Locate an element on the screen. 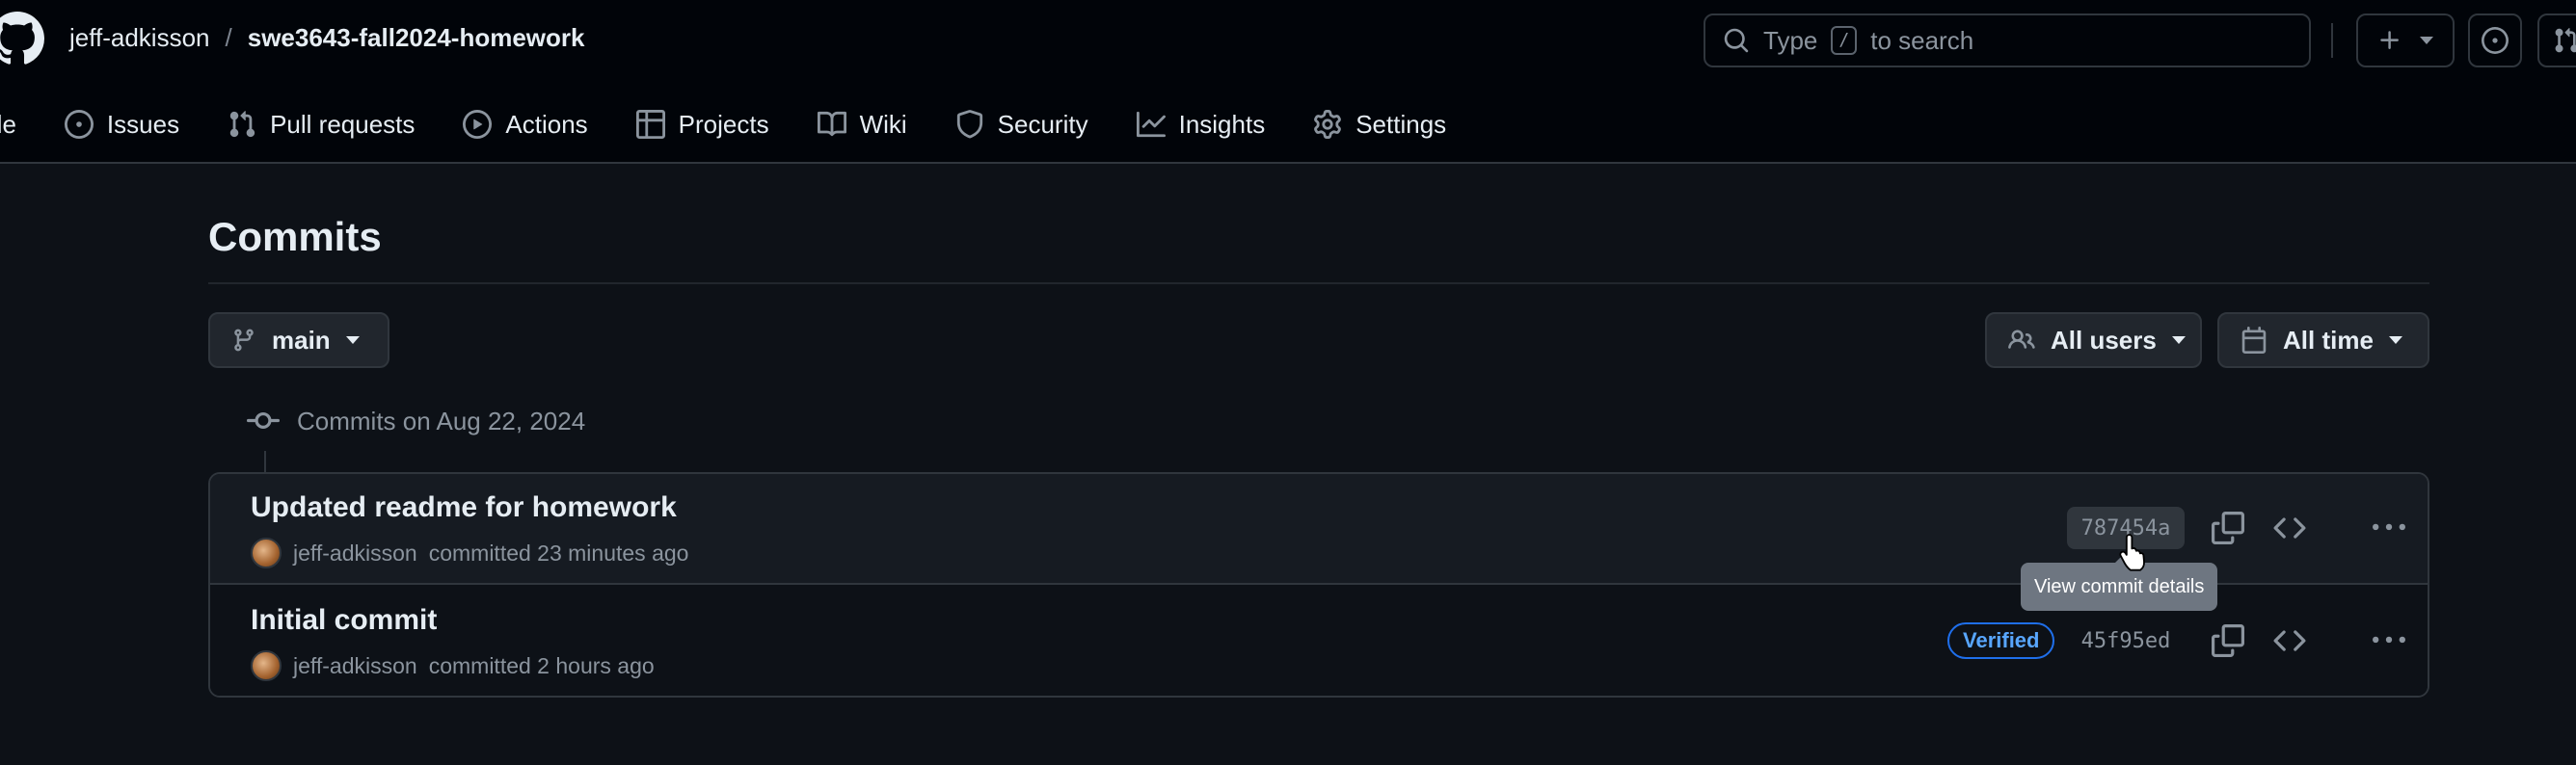  nav-label-actions: Actions is located at coordinates (547, 124).